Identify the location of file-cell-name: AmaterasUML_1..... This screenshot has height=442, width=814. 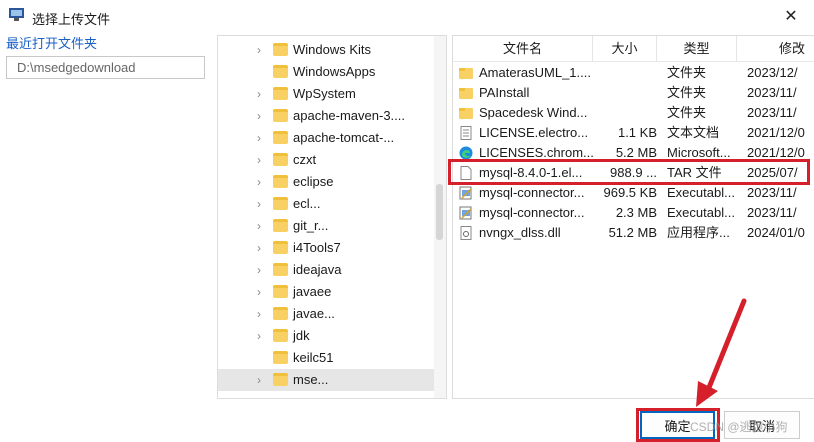
(535, 72).